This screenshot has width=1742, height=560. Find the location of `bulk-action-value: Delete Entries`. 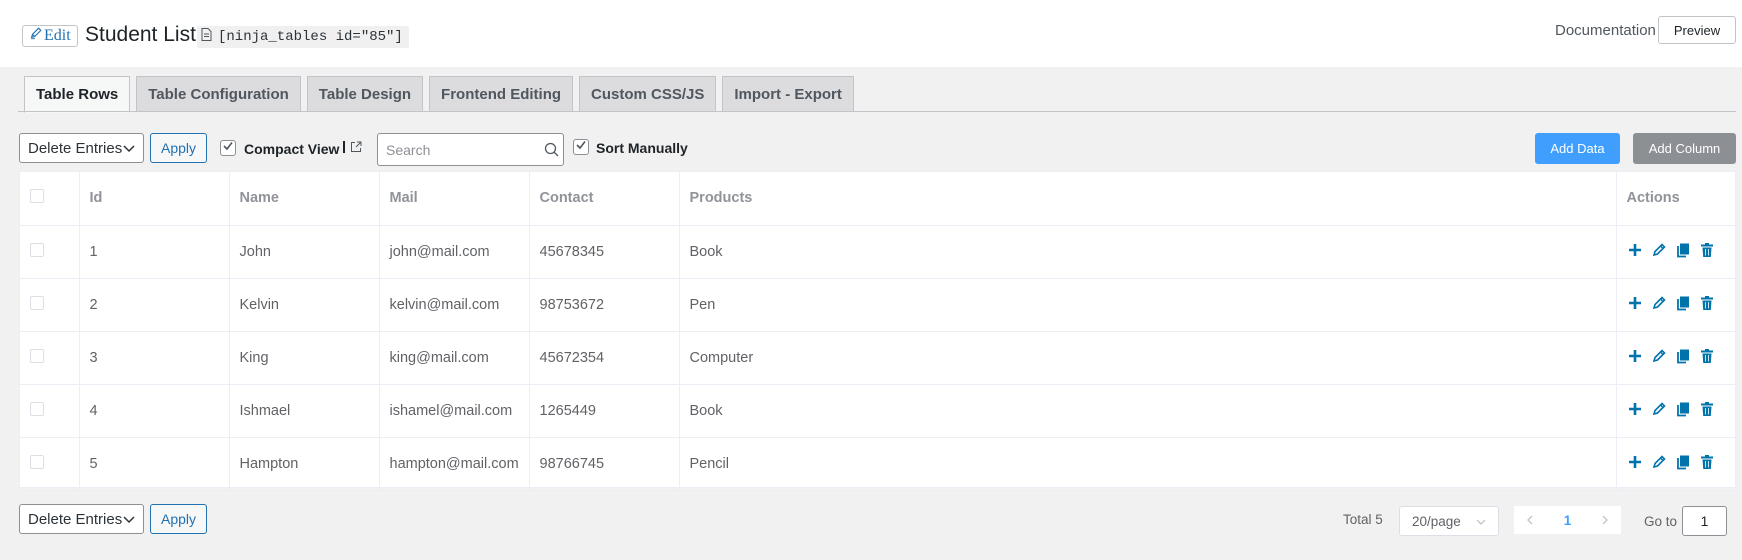

bulk-action-value: Delete Entries is located at coordinates (75, 148).